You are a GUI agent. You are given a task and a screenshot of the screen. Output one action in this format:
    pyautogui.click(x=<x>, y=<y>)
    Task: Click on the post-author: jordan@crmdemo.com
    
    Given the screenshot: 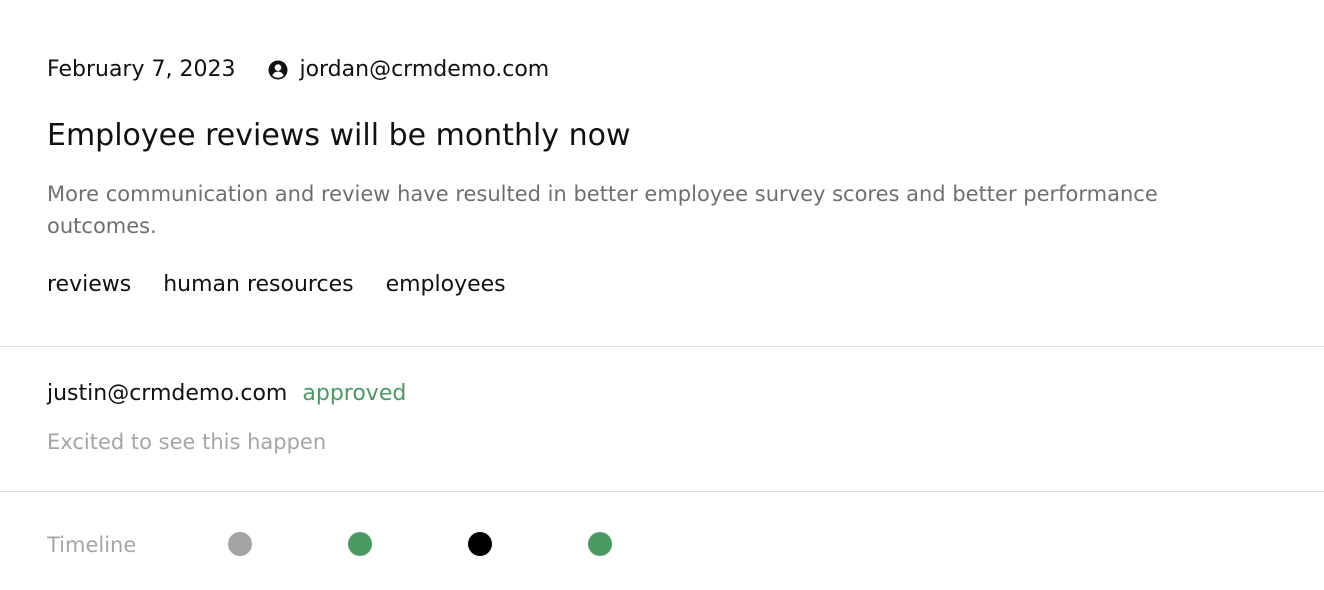 What is the action you would take?
    pyautogui.click(x=408, y=70)
    